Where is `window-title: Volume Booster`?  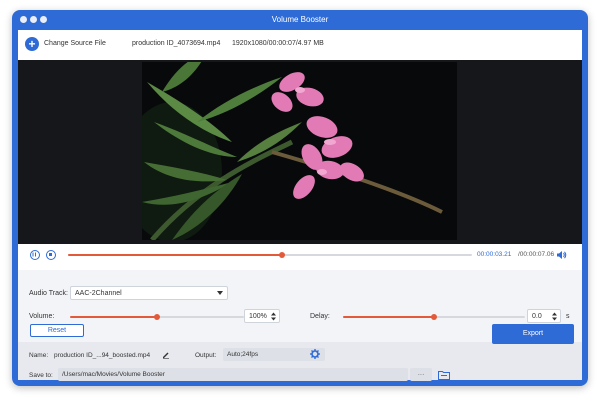 window-title: Volume Booster is located at coordinates (300, 19).